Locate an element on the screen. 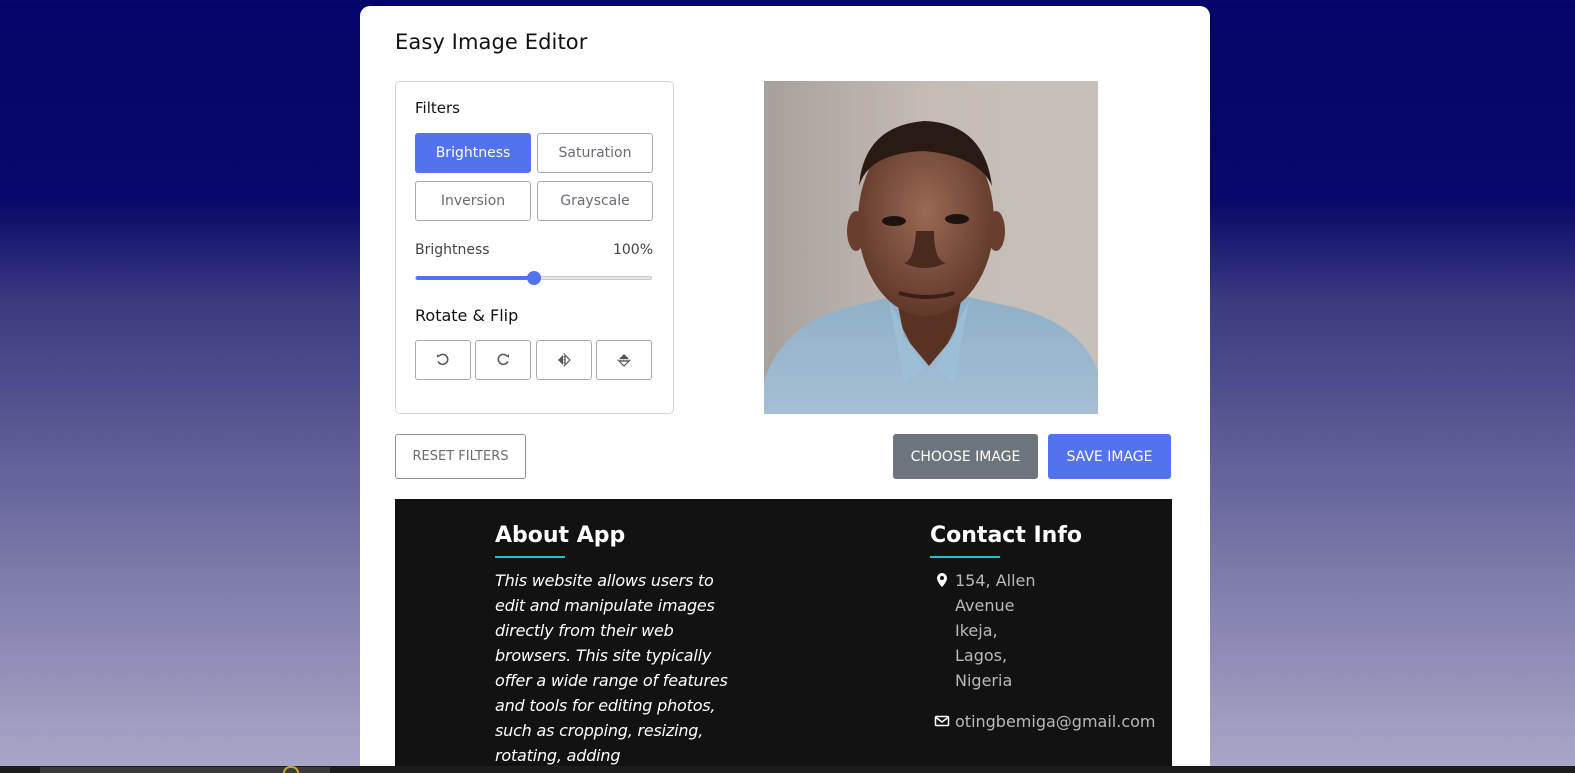 Image resolution: width=1575 pixels, height=773 pixels. rotate-flip-heading: Rotate & Flip is located at coordinates (467, 315).